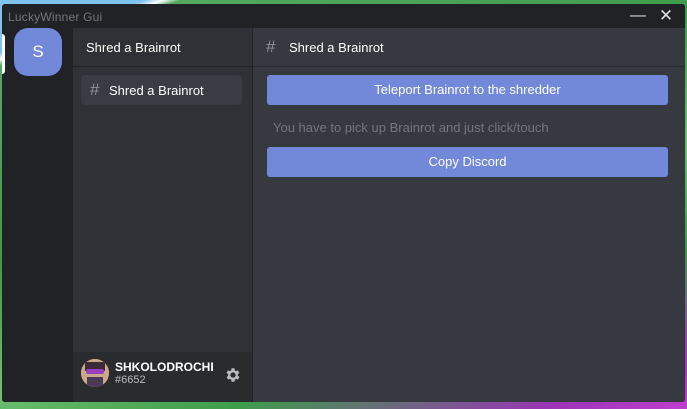 This screenshot has width=687, height=409. What do you see at coordinates (162, 377) in the screenshot?
I see `user-panel: SHKOLODROCHER #6652` at bounding box center [162, 377].